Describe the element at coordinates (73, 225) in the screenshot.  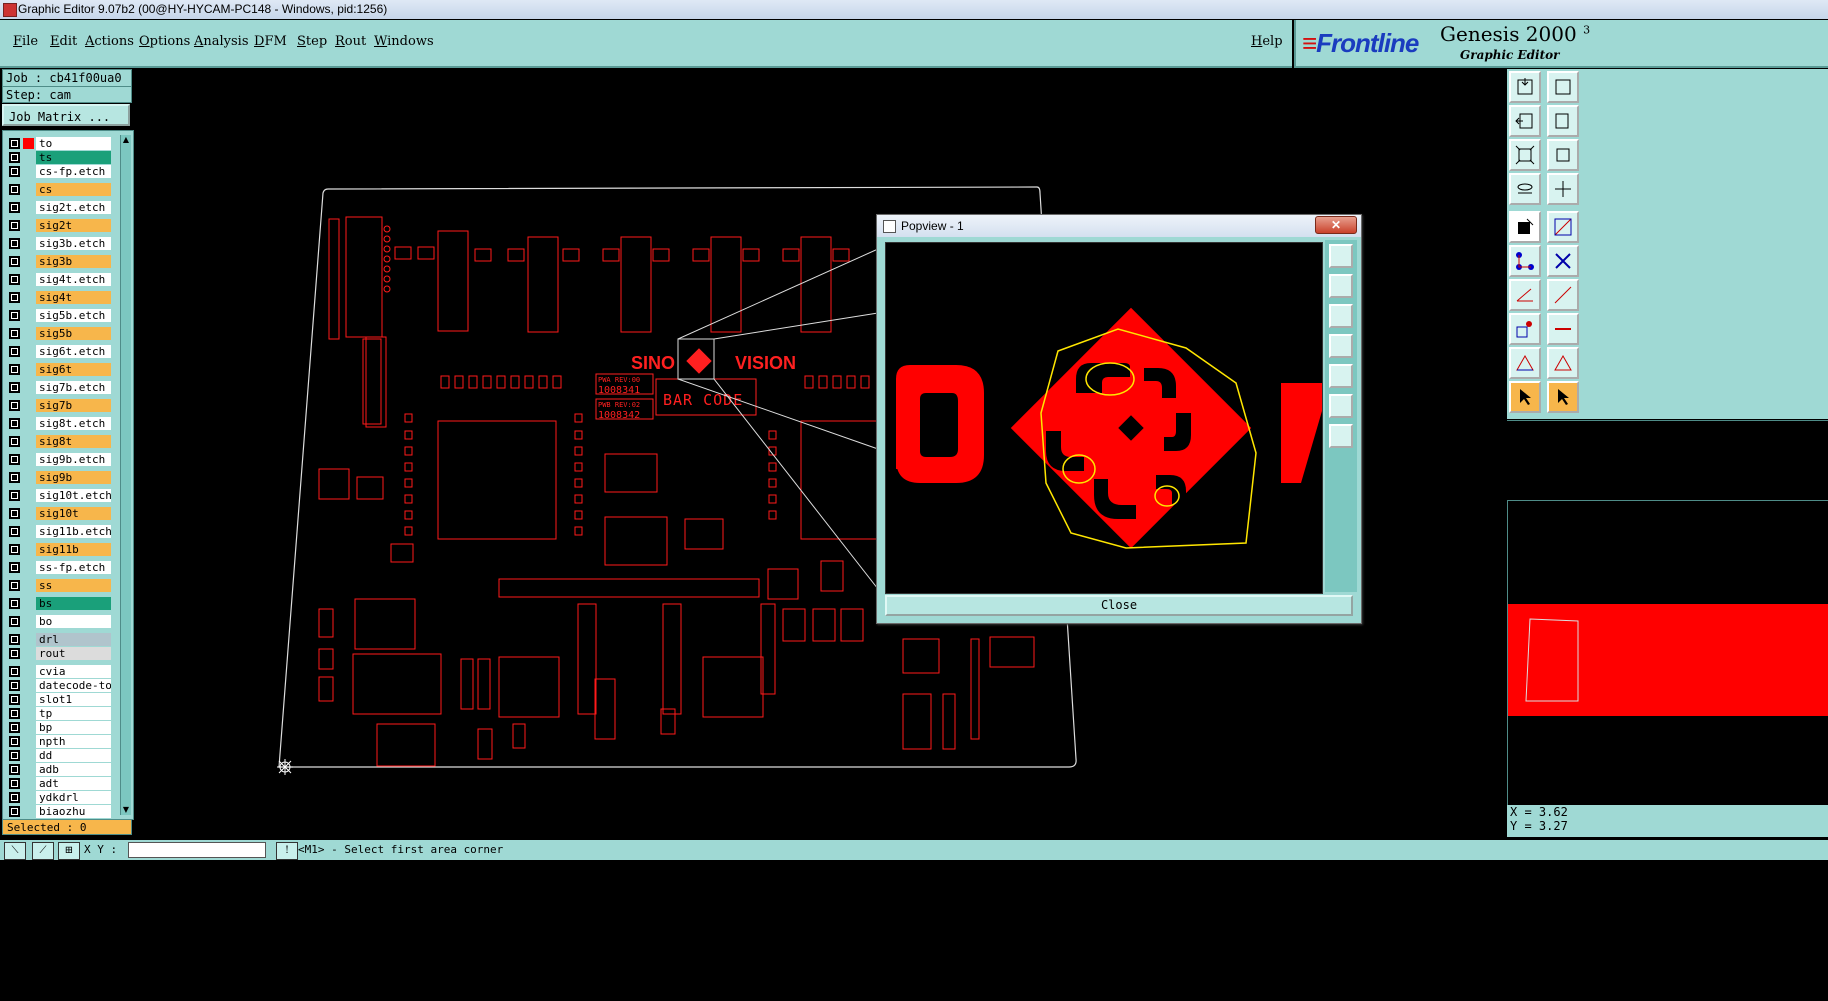
I see `layer-name: sig2t` at that location.